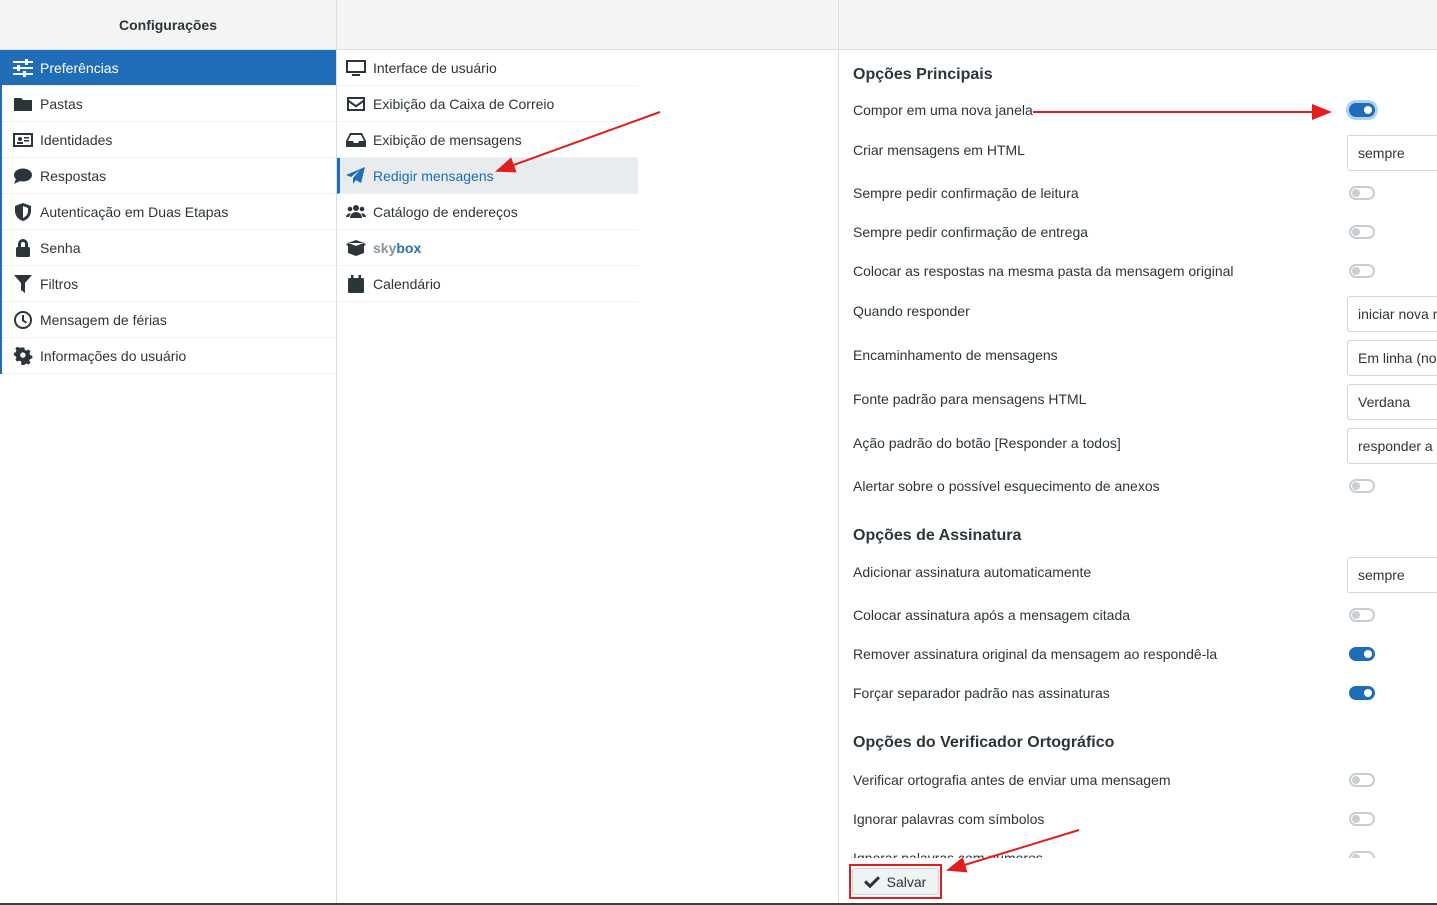  What do you see at coordinates (169, 320) in the screenshot?
I see `section-item-vacation: Mensagem de férias` at bounding box center [169, 320].